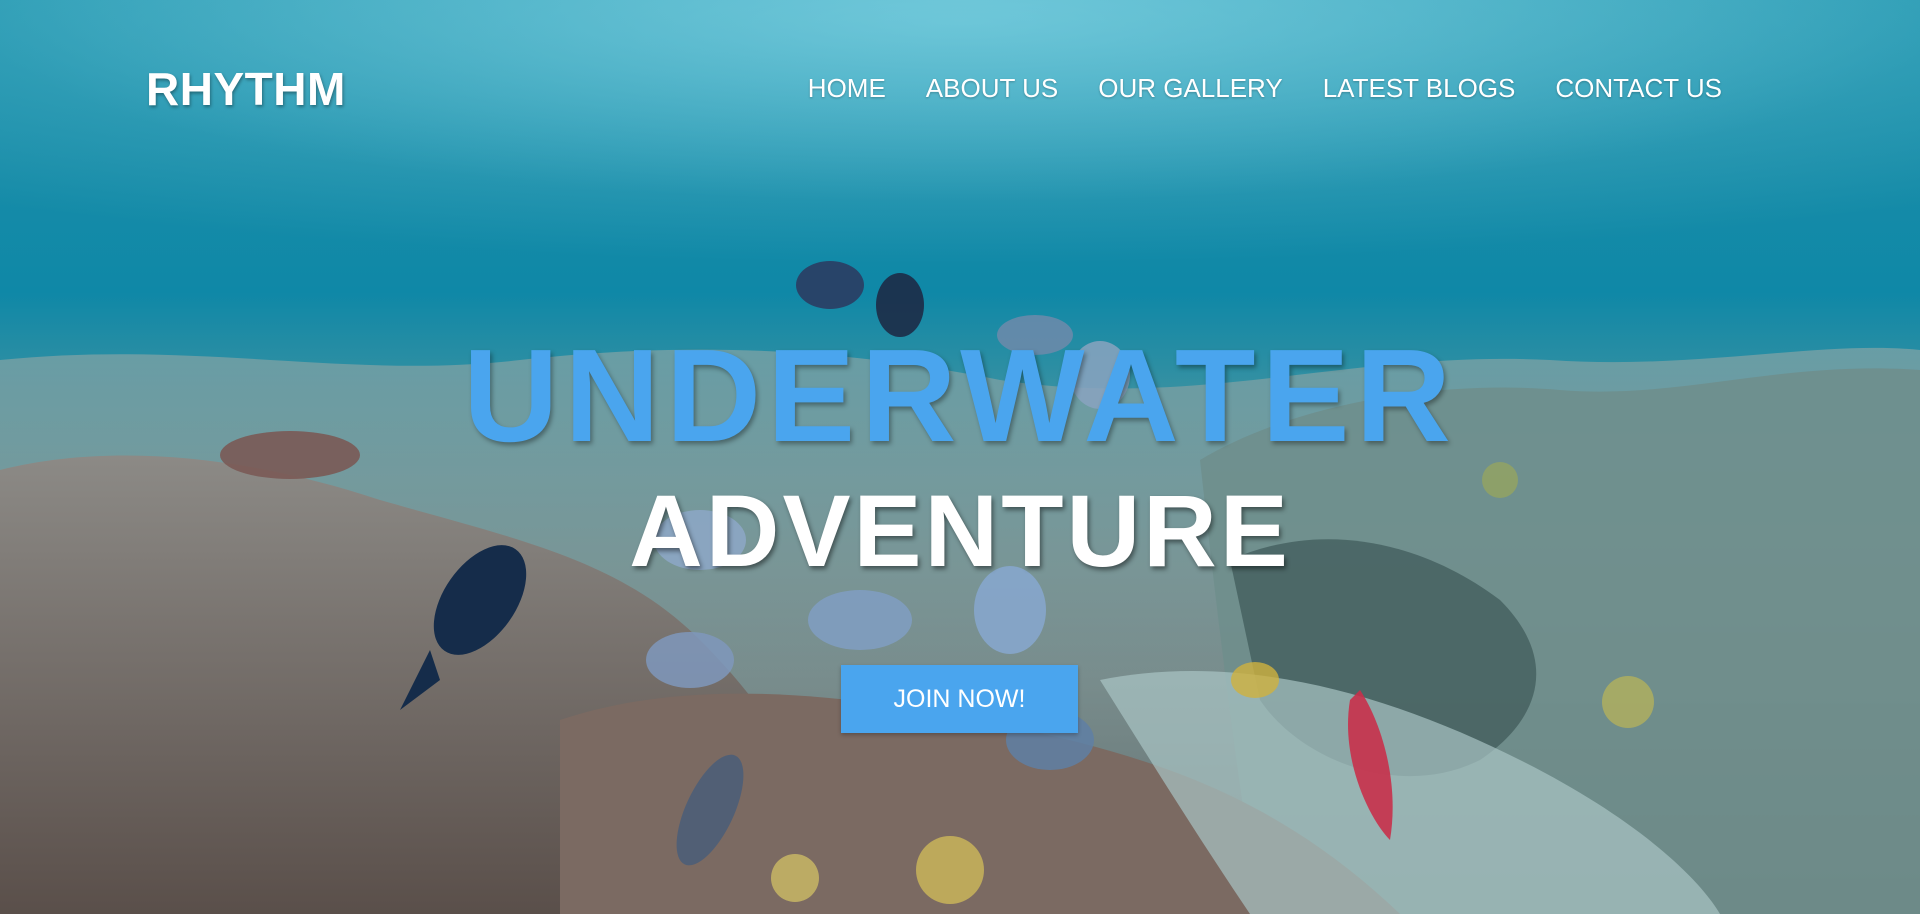 The height and width of the screenshot is (914, 1920). Describe the element at coordinates (847, 88) in the screenshot. I see `nav-link-home: HOME` at that location.